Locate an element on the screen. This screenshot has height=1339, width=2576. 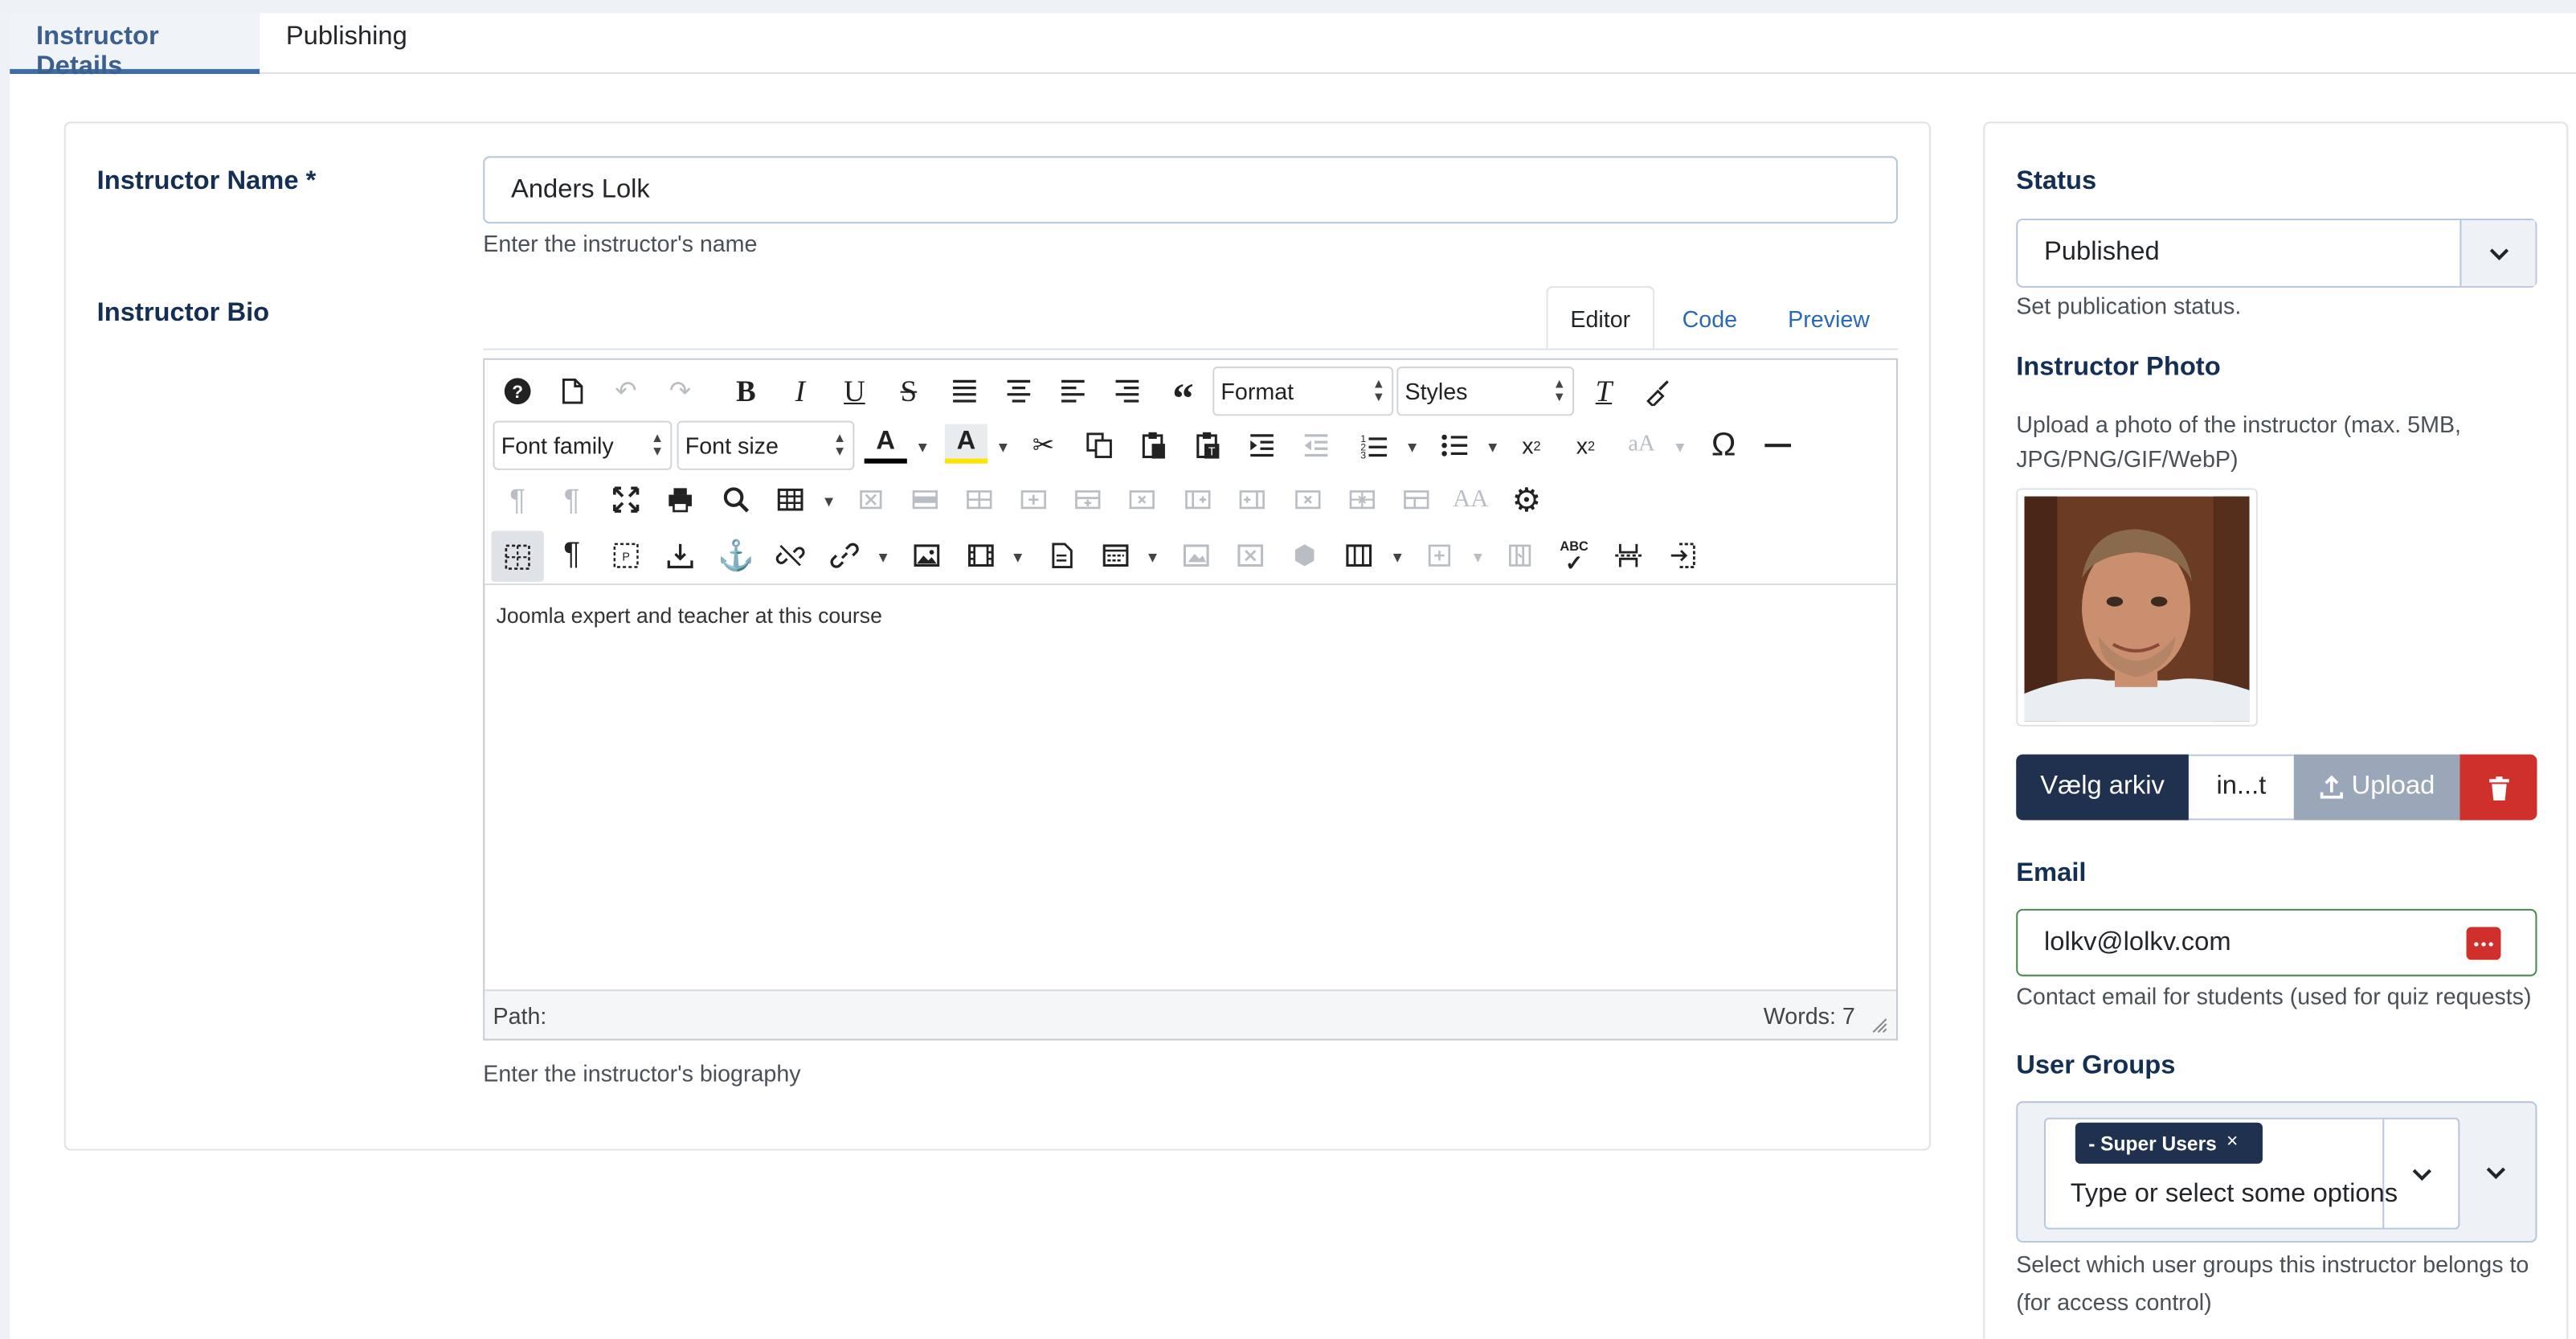
new-document-icon is located at coordinates (571, 391).